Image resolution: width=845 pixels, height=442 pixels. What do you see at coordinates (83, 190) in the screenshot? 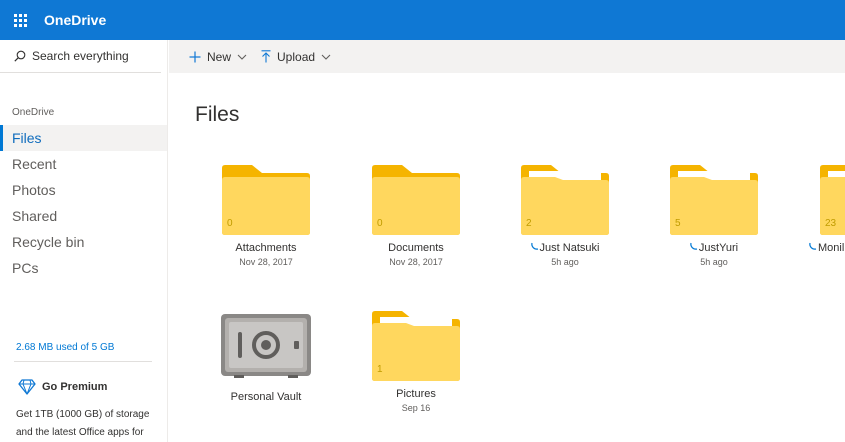
I see `sidebar-item-photos: Photos` at bounding box center [83, 190].